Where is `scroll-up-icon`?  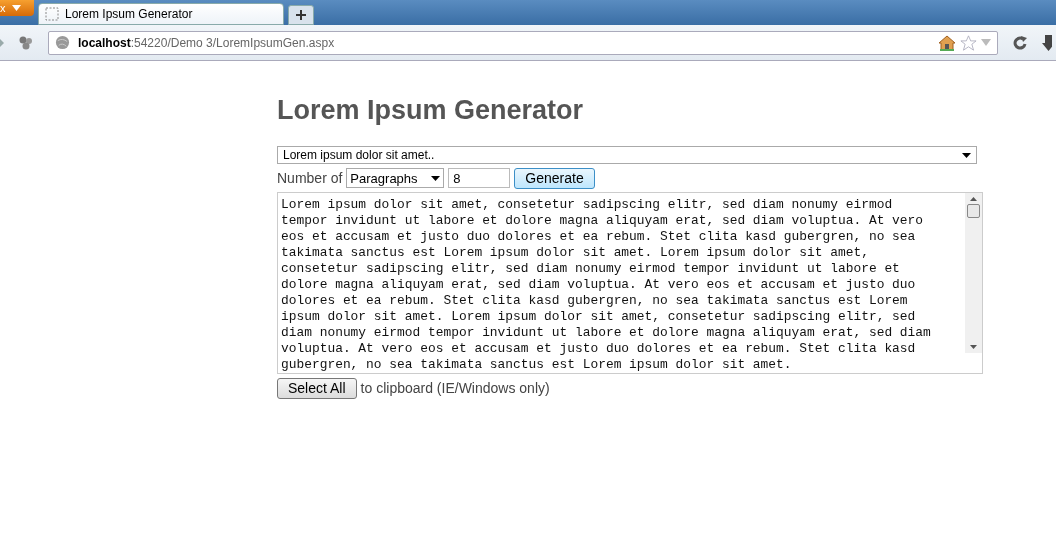
scroll-up-icon is located at coordinates (973, 199).